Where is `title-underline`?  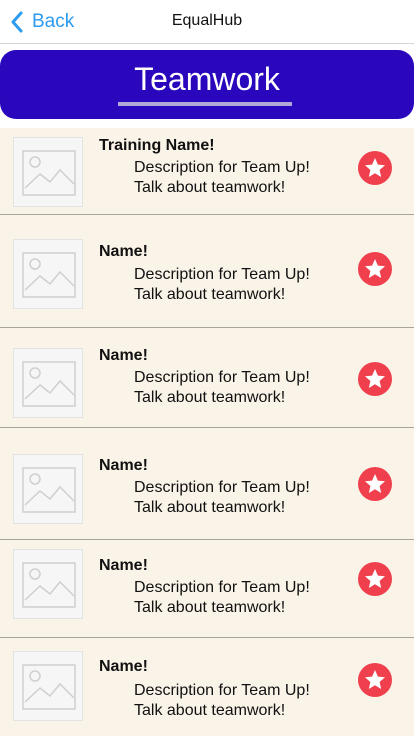
title-underline is located at coordinates (205, 104).